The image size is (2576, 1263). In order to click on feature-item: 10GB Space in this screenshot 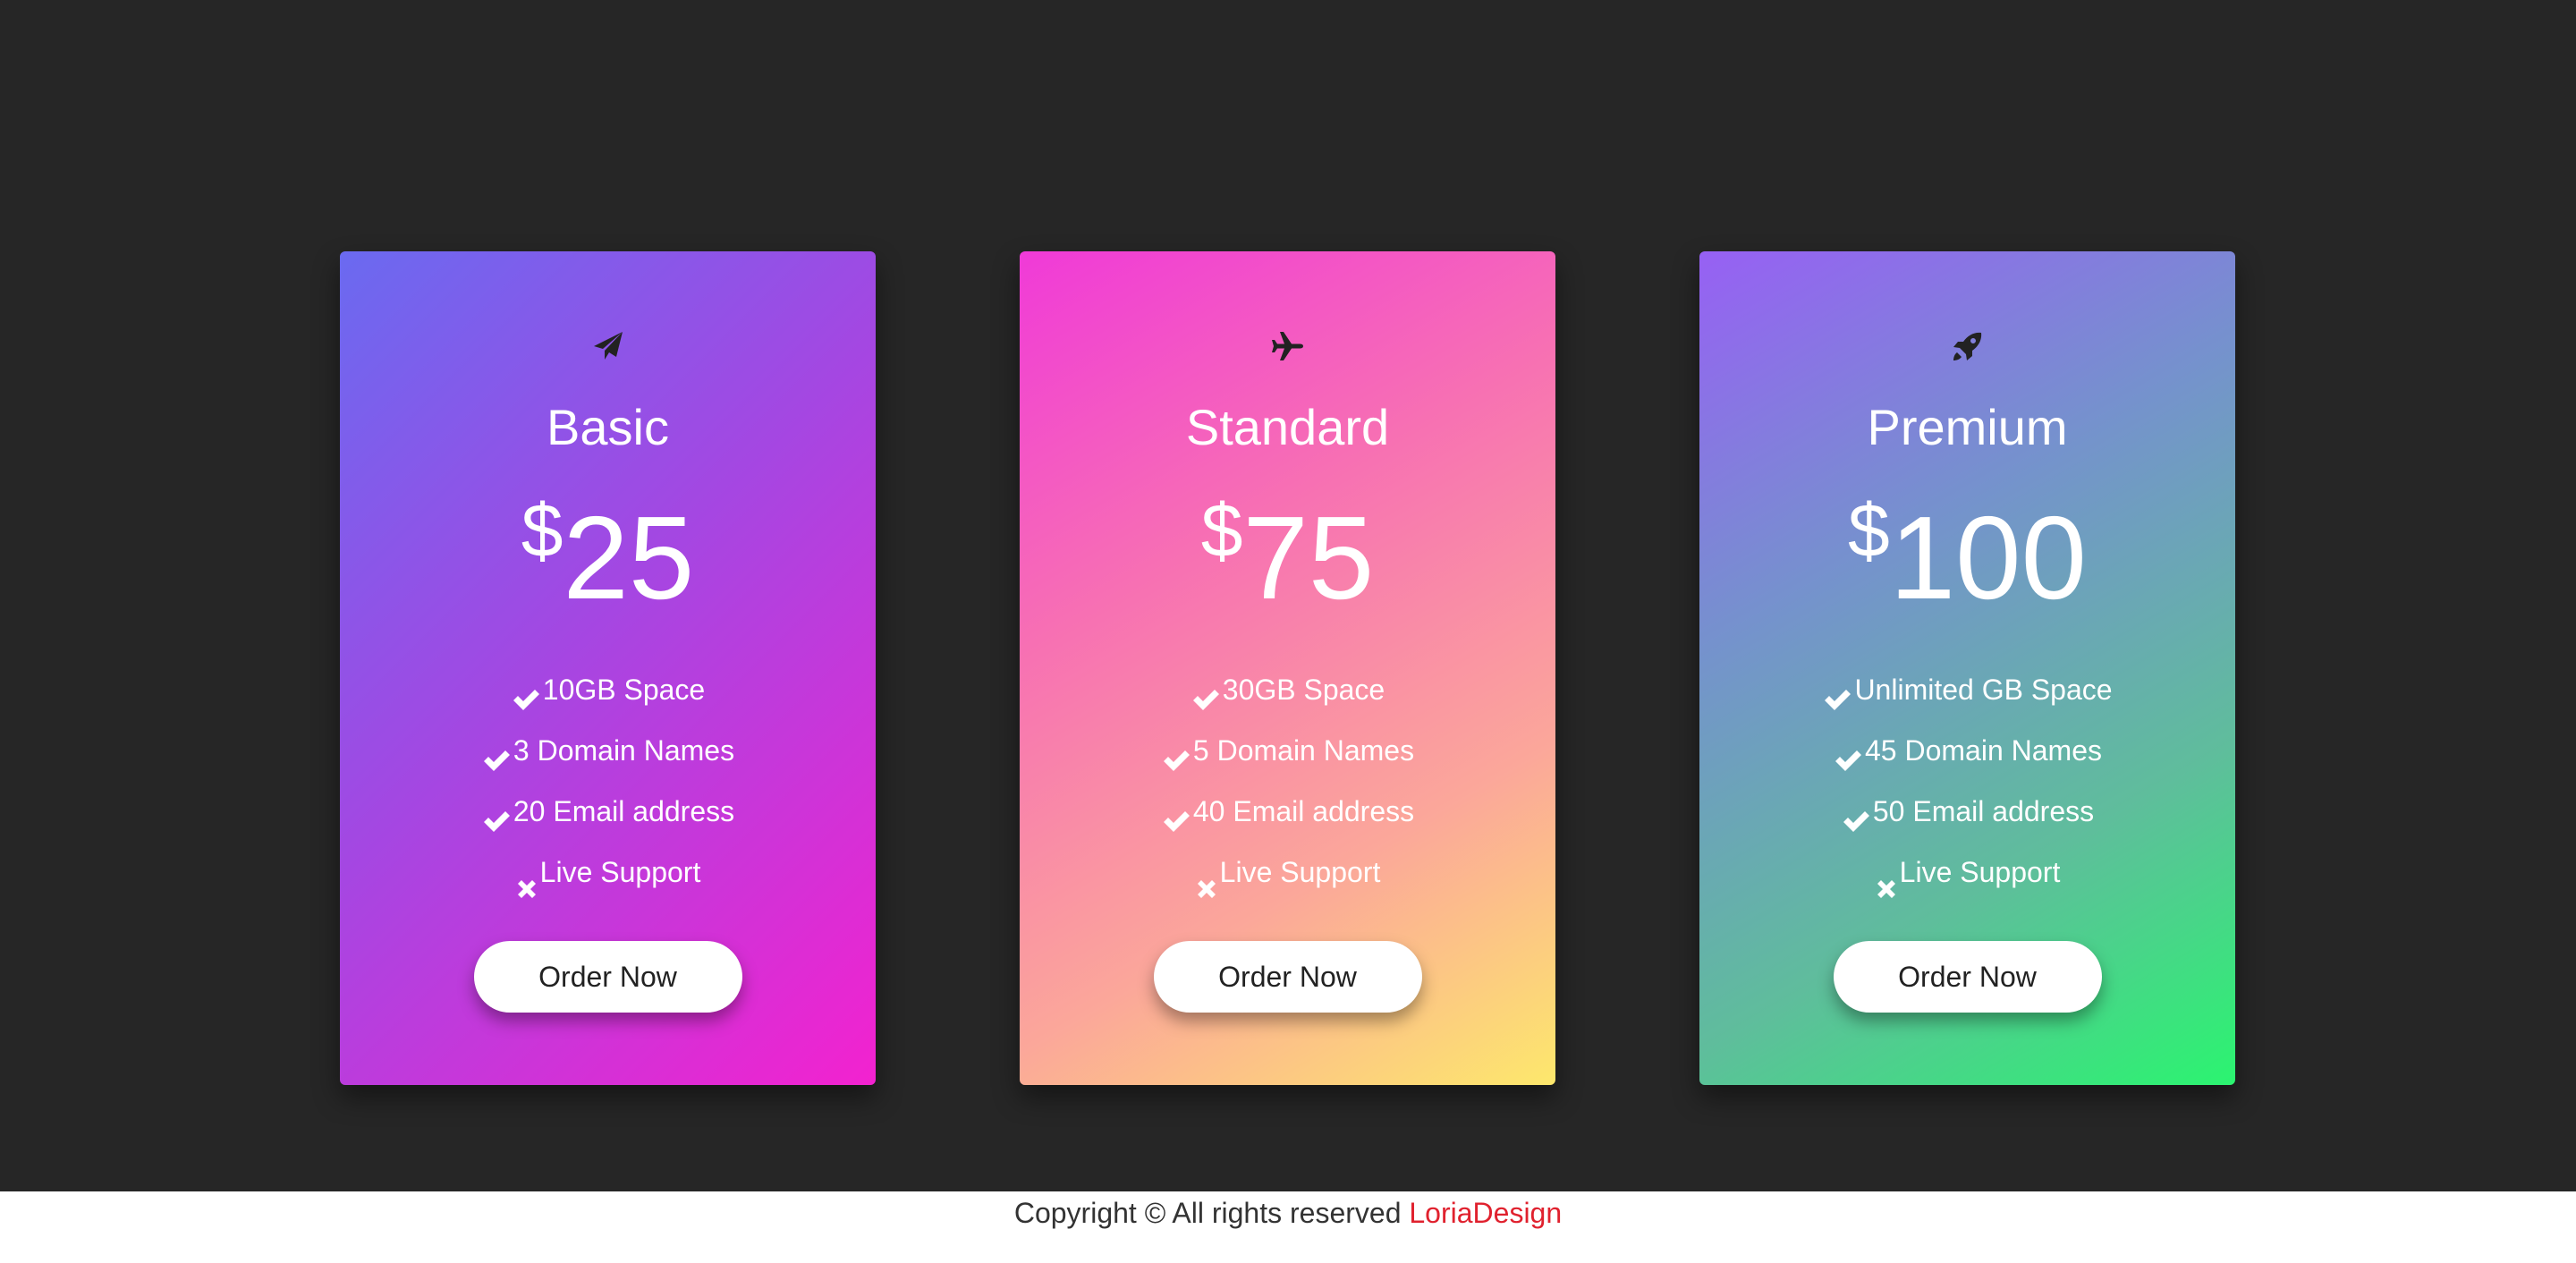, I will do `click(608, 689)`.